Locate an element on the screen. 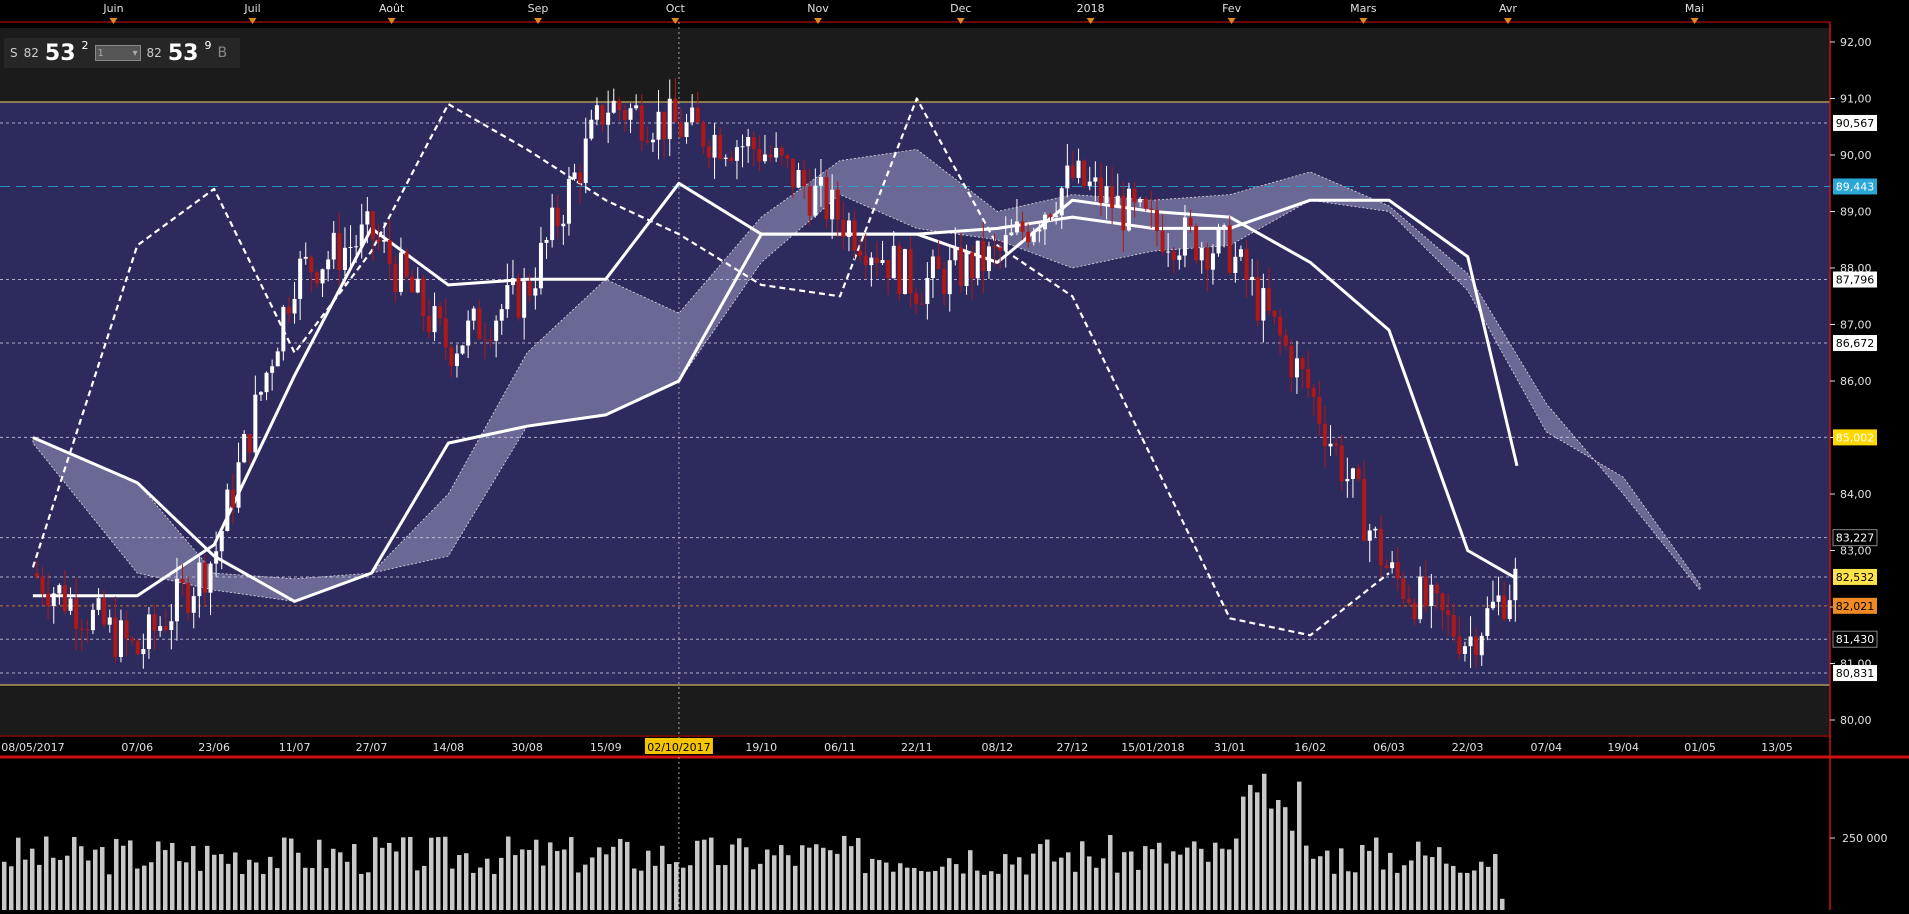 This screenshot has width=1909, height=914. bid-fraction: 2 is located at coordinates (85, 45).